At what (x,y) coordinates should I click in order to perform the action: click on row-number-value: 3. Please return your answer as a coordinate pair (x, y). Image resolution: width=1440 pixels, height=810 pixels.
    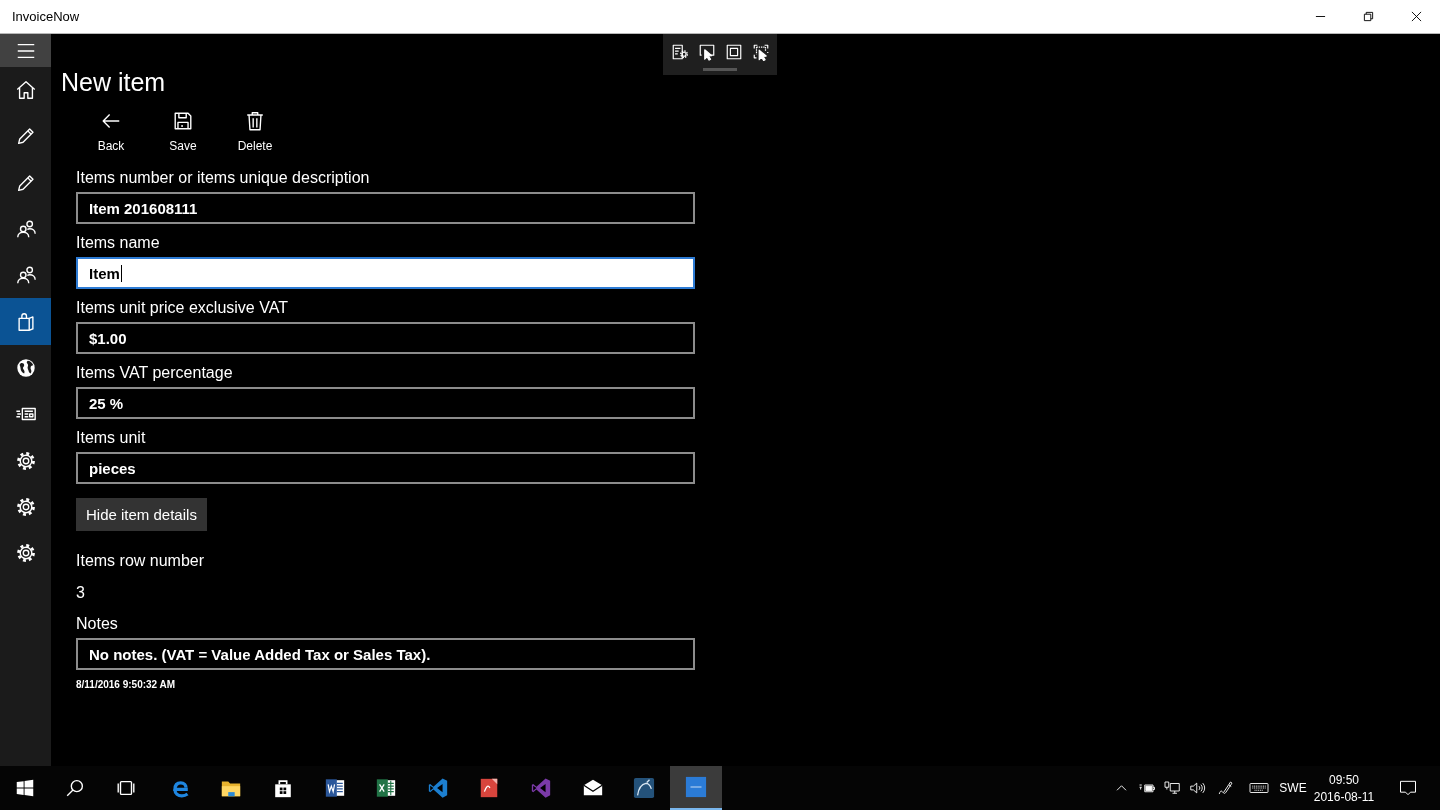
    Looking at the image, I should click on (80, 593).